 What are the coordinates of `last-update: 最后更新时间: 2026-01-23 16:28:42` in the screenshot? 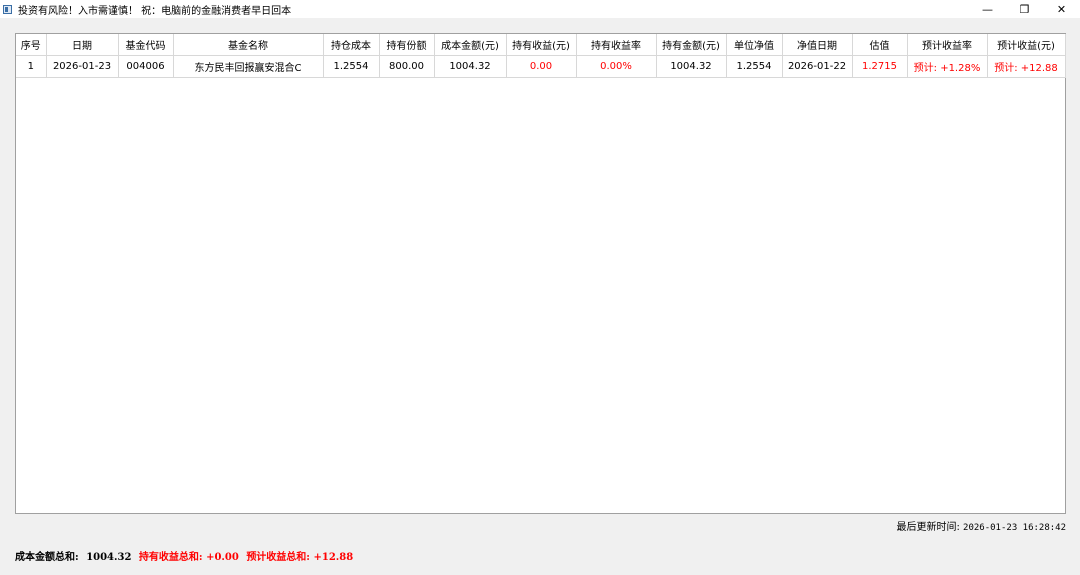 It's located at (981, 525).